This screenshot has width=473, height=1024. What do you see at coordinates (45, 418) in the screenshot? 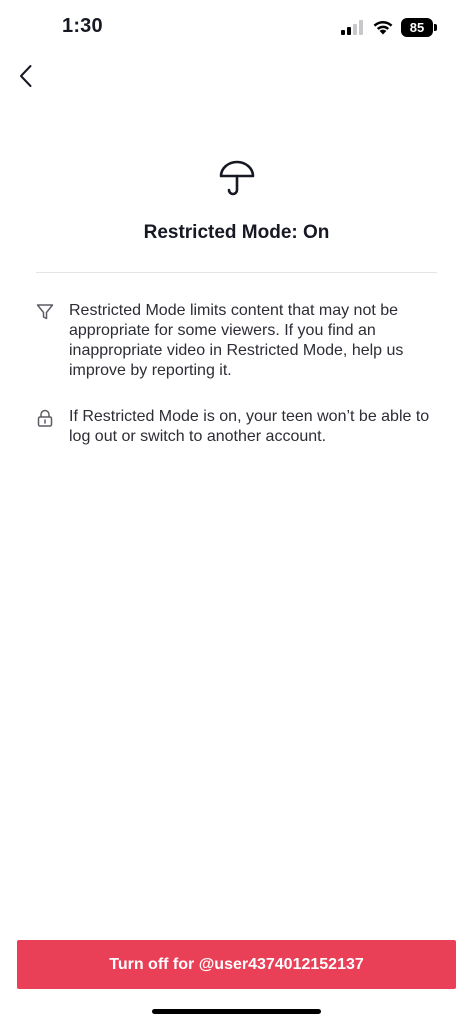
I see `lock-icon` at bounding box center [45, 418].